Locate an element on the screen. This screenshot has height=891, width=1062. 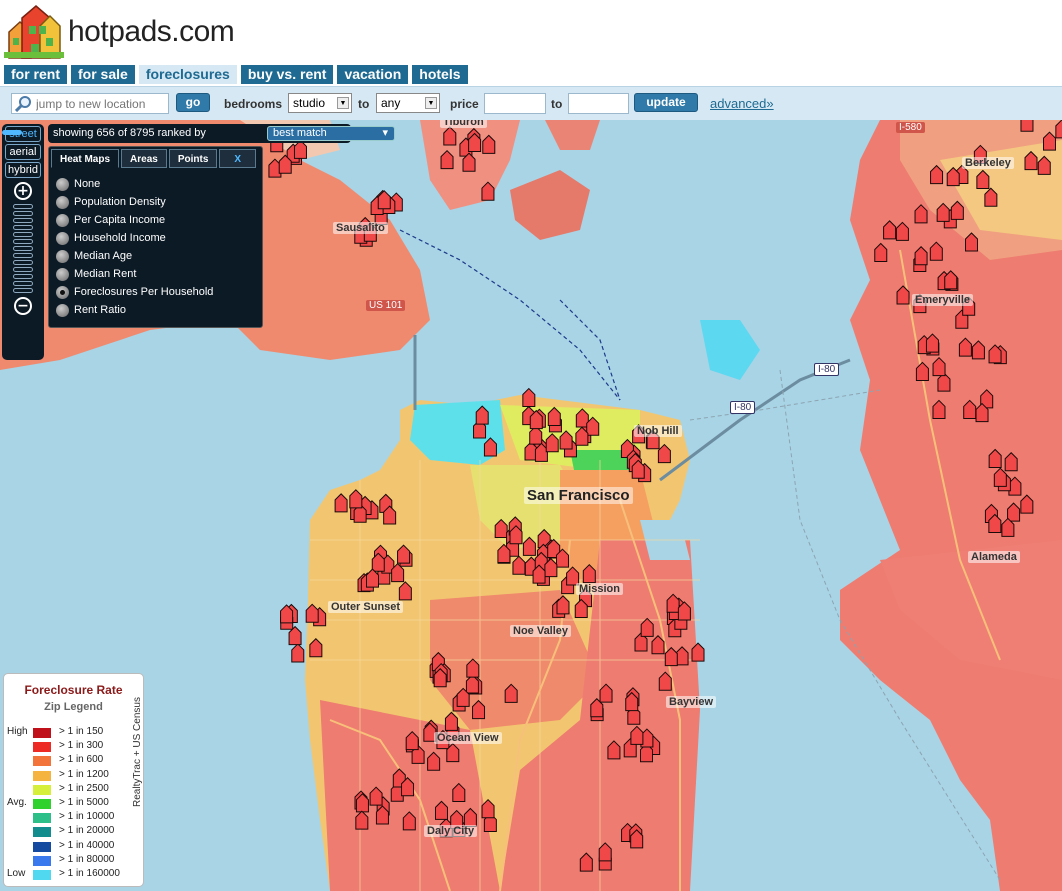
tab-vacation: vacation is located at coordinates (373, 74).